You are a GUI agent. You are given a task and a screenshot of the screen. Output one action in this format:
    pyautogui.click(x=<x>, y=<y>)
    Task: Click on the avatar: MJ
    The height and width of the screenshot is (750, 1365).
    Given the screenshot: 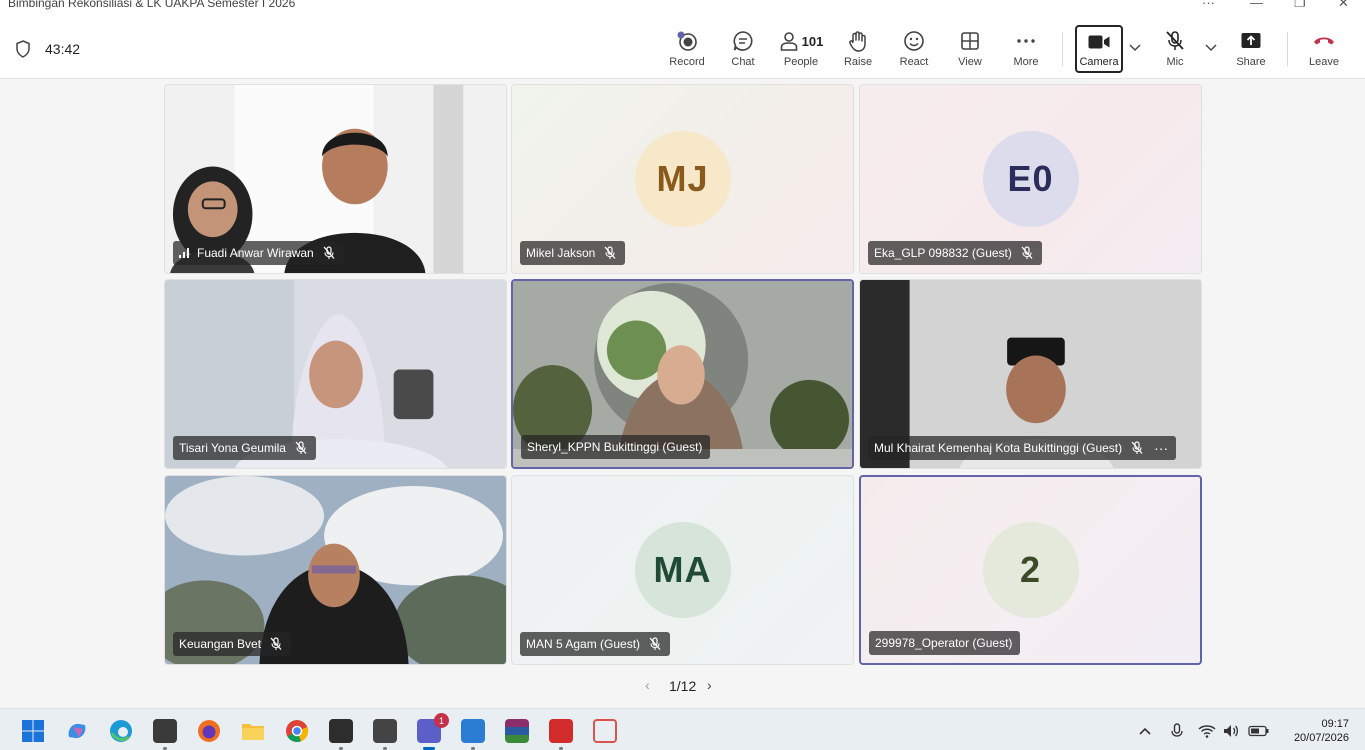 What is the action you would take?
    pyautogui.click(x=682, y=179)
    